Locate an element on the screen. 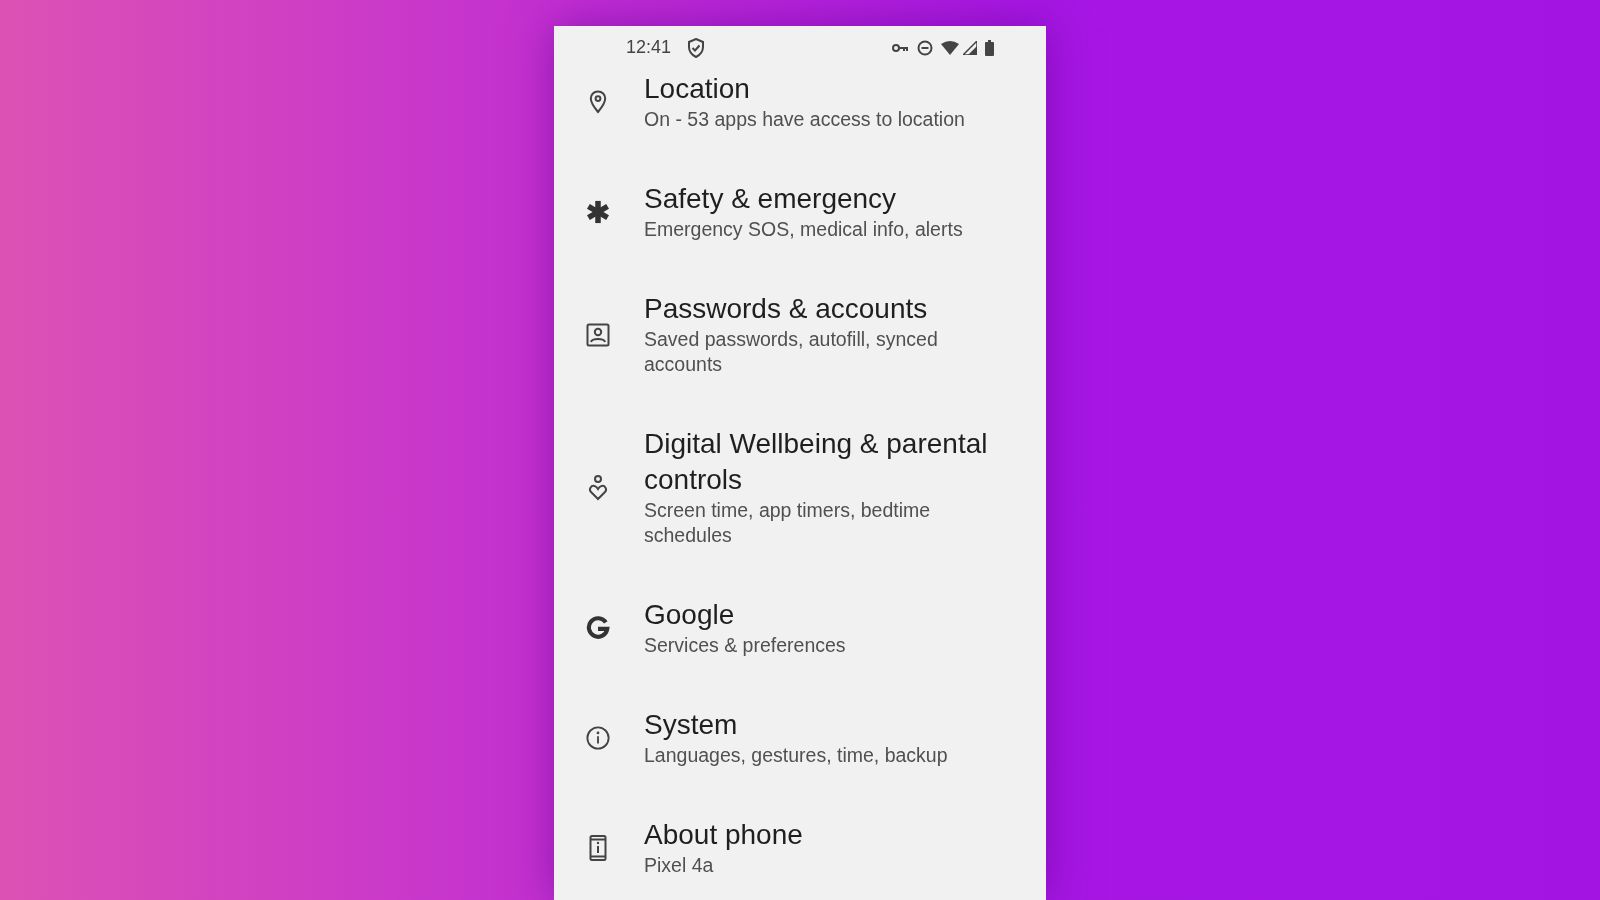  setting-title: Safety & emergency is located at coordinates (771, 199).